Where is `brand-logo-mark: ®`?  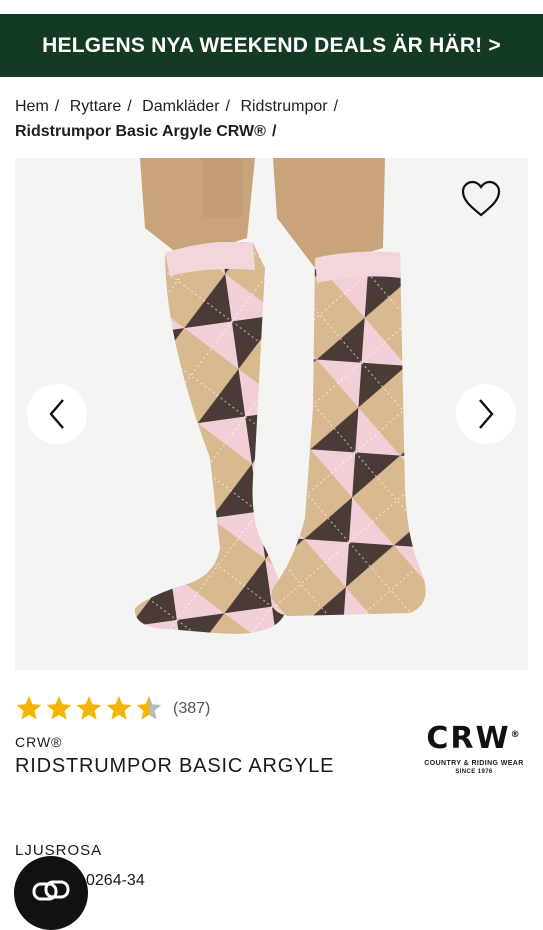
brand-logo-mark: ® is located at coordinates (516, 735).